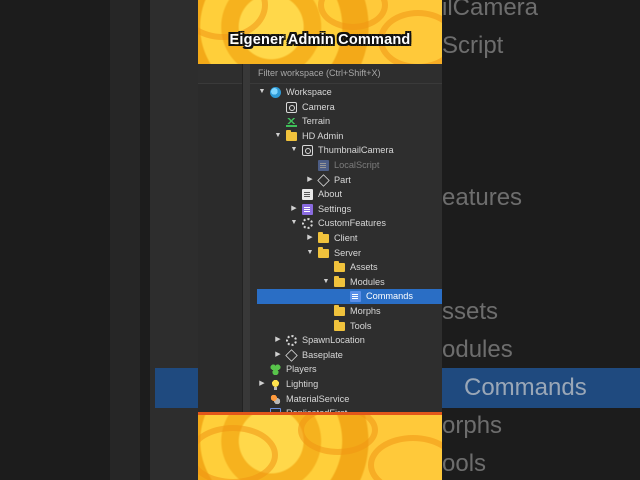  I want to click on tree-item: Morphs, so click(346, 311).